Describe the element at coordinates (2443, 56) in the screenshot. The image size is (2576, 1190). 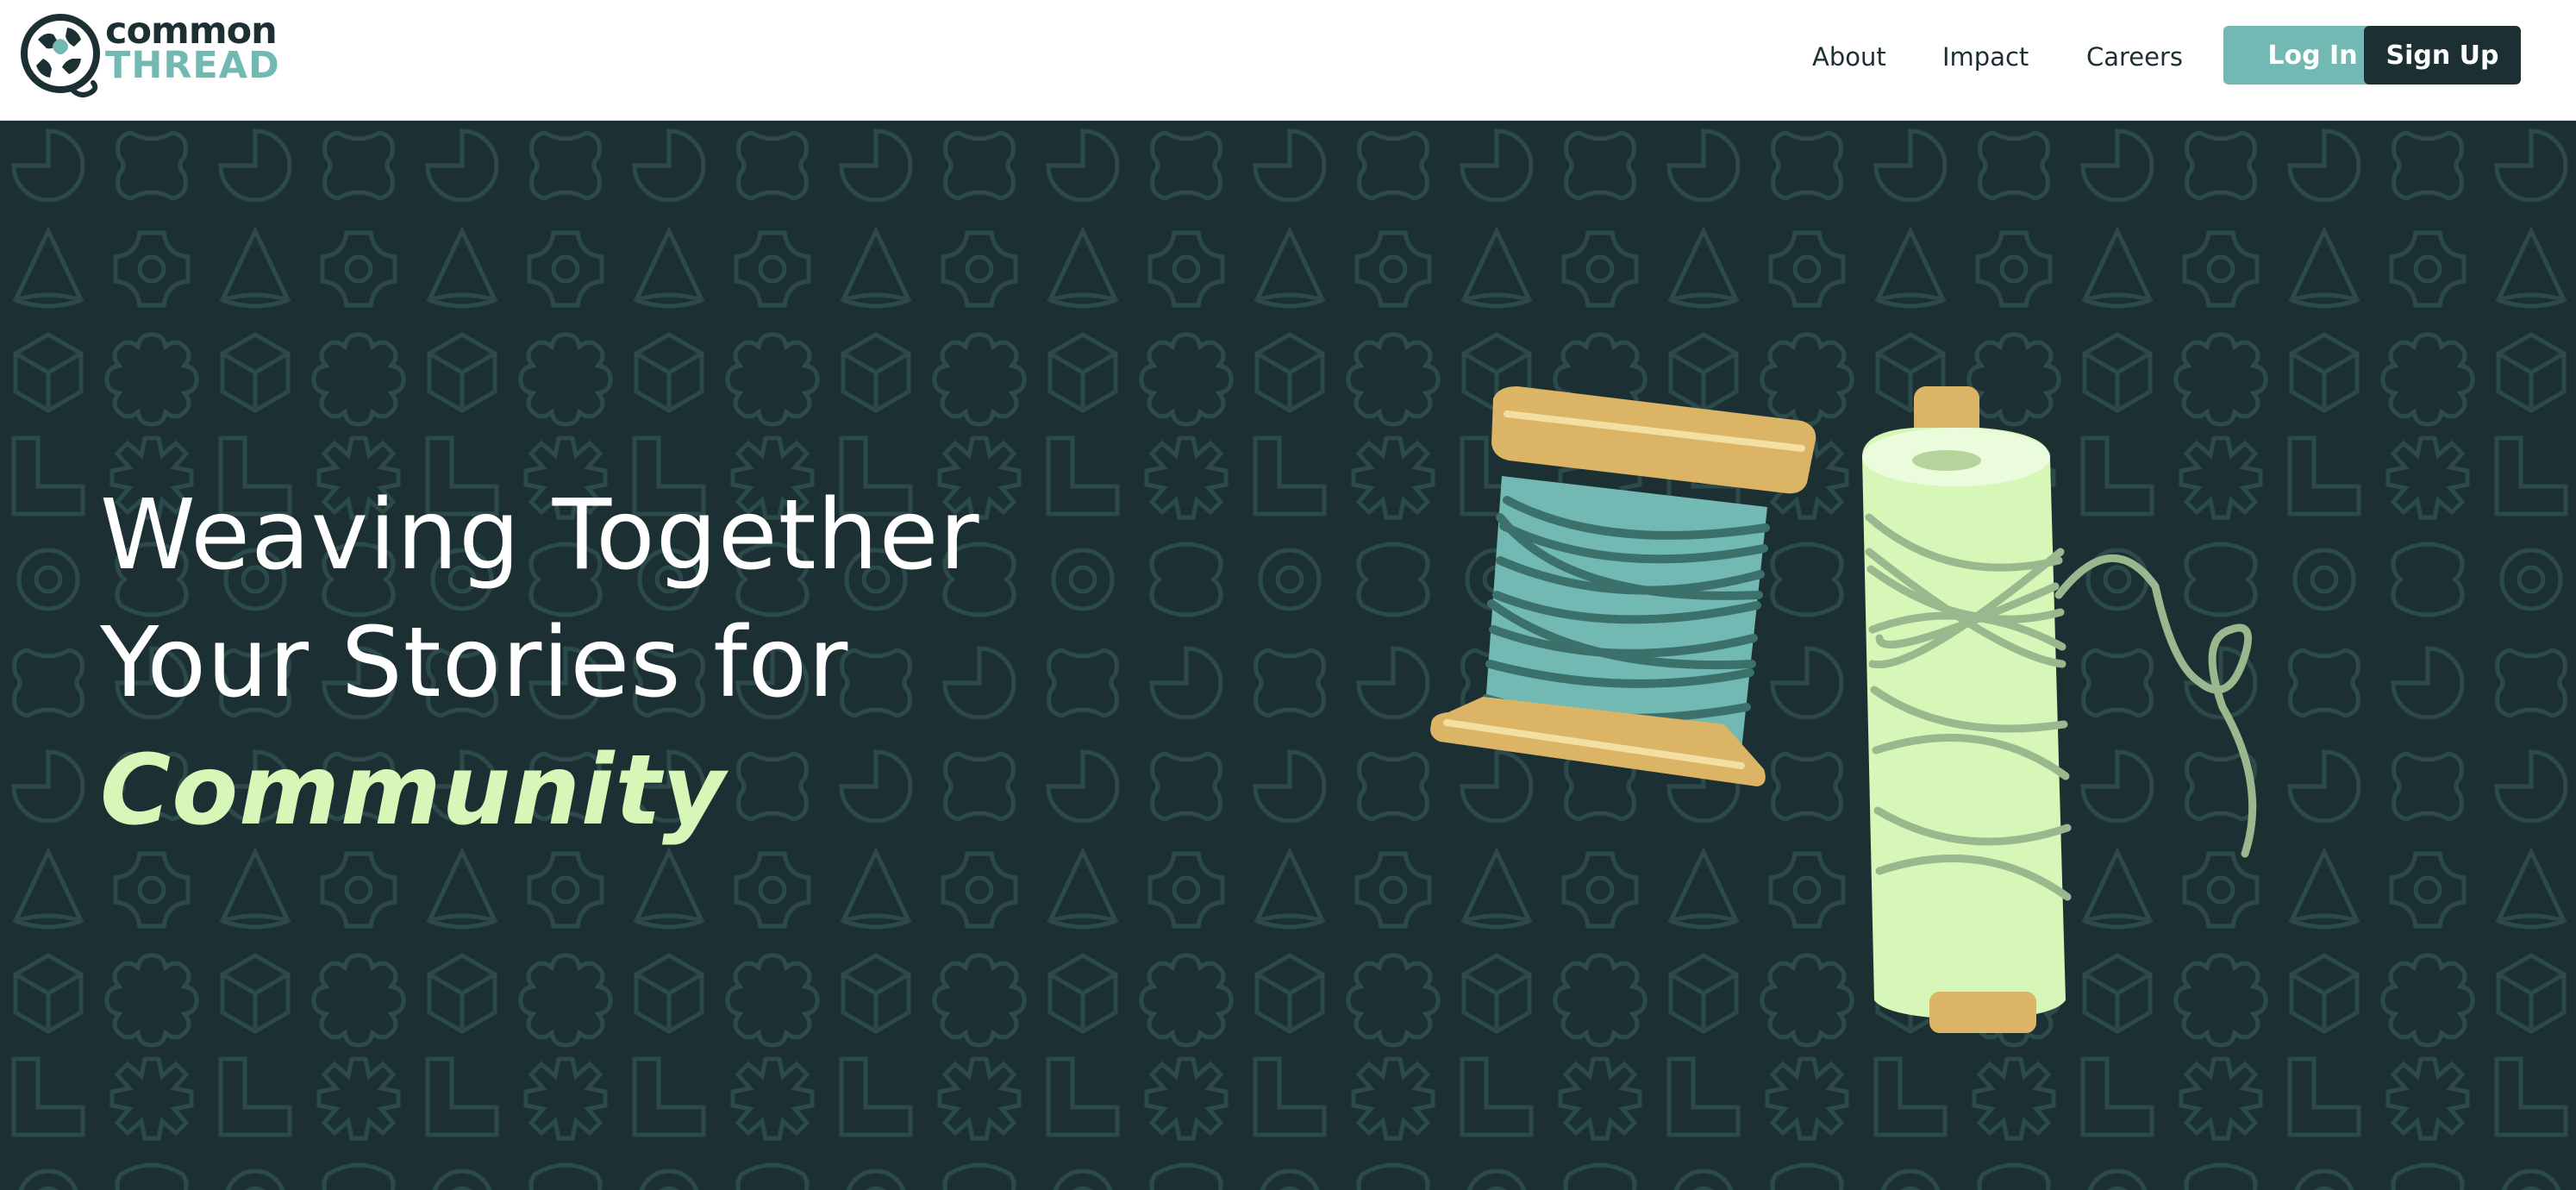
I see `signup-button: Sign Up` at that location.